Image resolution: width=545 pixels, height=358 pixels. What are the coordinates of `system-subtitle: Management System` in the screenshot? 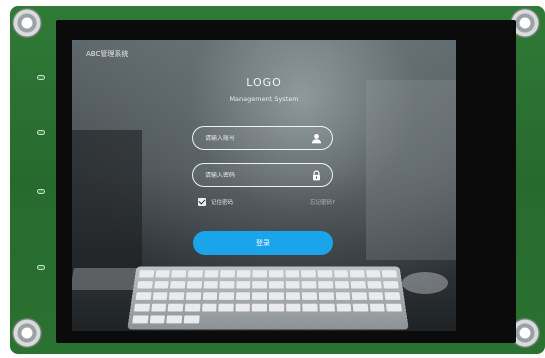 It's located at (264, 99).